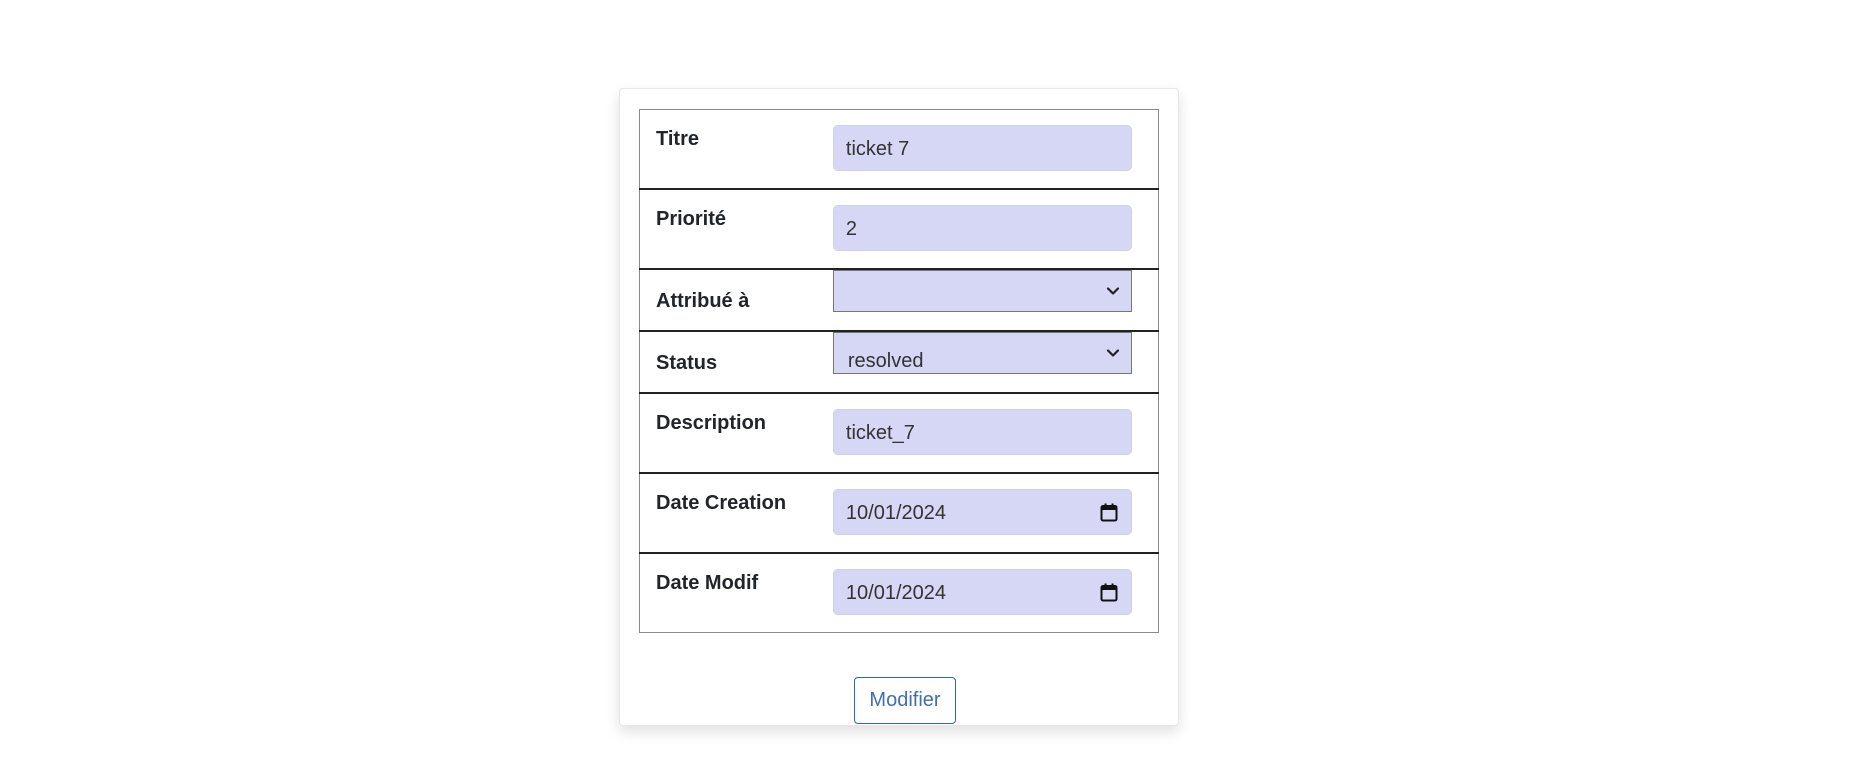 The width and height of the screenshot is (1857, 775). I want to click on attribue-select, so click(982, 291).